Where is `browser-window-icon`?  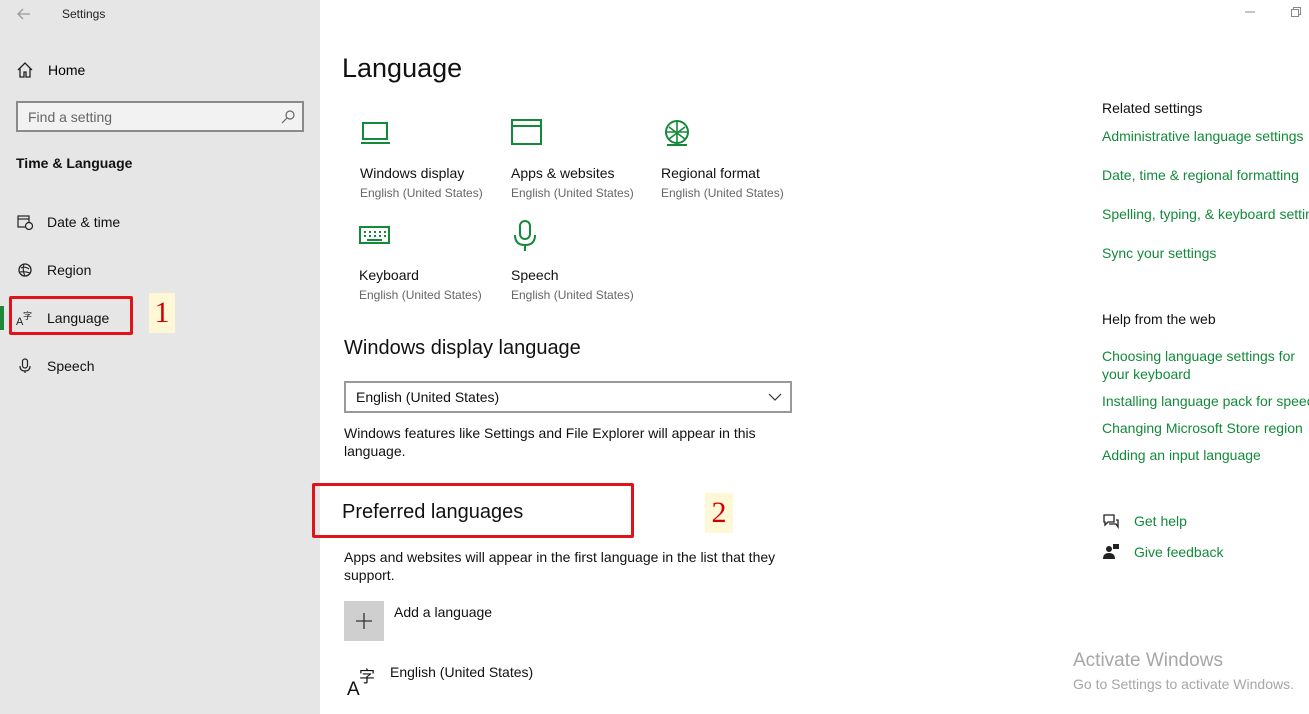 browser-window-icon is located at coordinates (526, 132).